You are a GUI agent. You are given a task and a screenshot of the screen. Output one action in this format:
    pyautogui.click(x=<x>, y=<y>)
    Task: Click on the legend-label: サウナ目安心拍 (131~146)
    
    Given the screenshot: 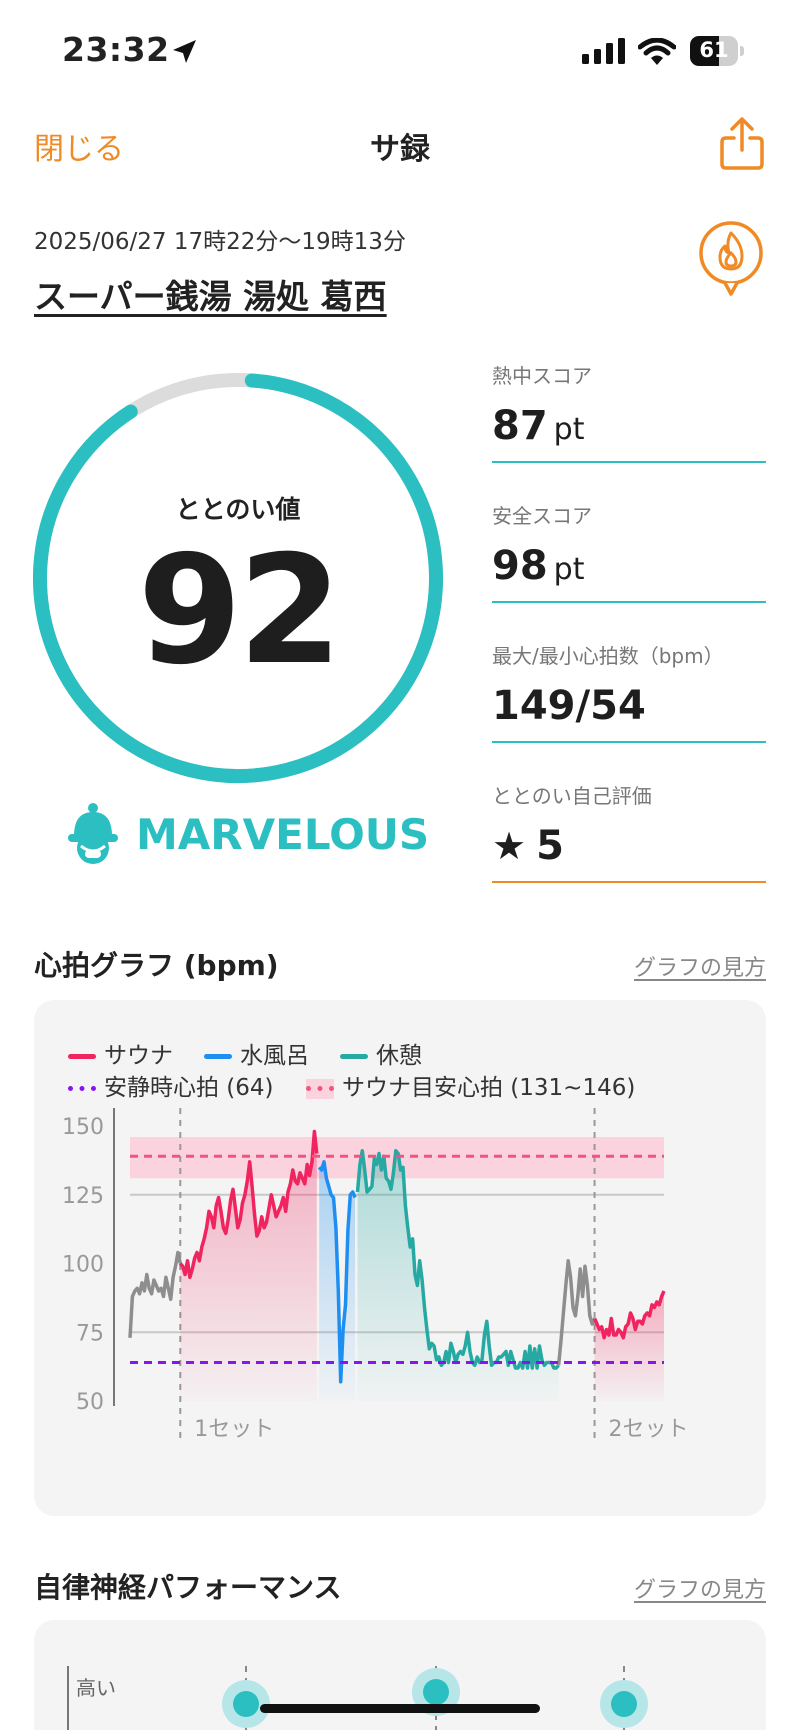 What is the action you would take?
    pyautogui.click(x=489, y=1088)
    